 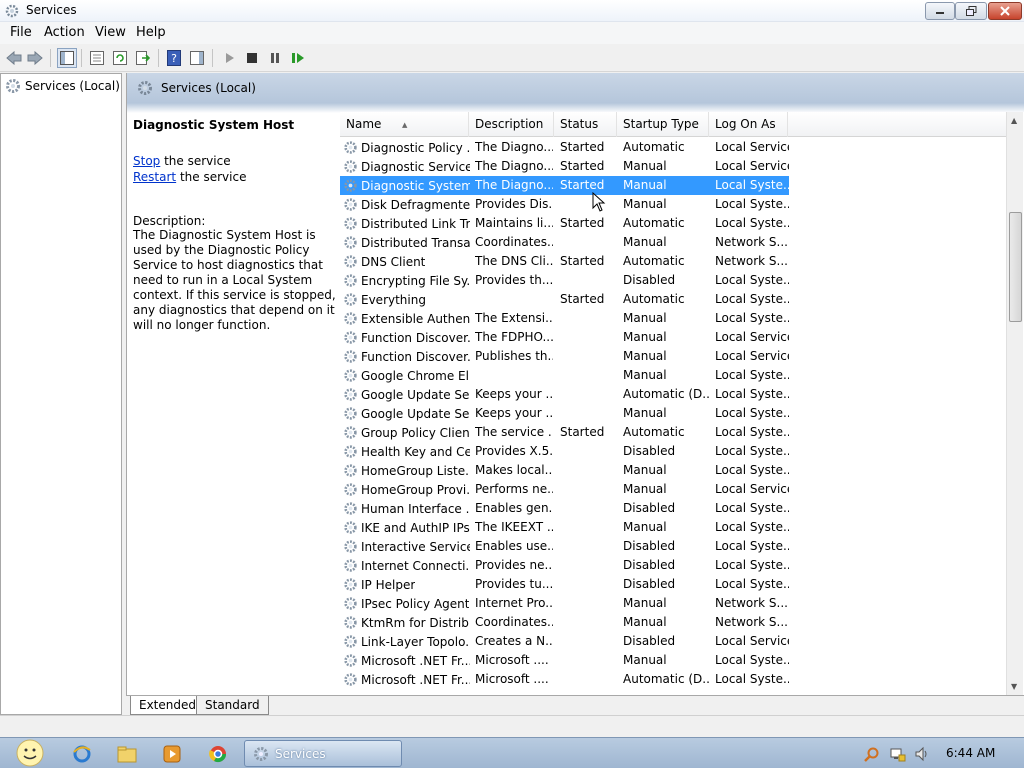 What do you see at coordinates (404, 124) in the screenshot?
I see `column-header-name: Name ▲` at bounding box center [404, 124].